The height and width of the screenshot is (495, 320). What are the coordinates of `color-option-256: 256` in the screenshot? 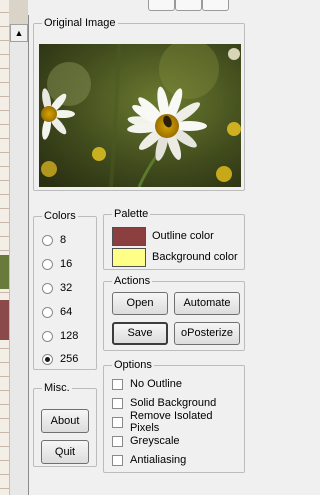 It's located at (60, 359).